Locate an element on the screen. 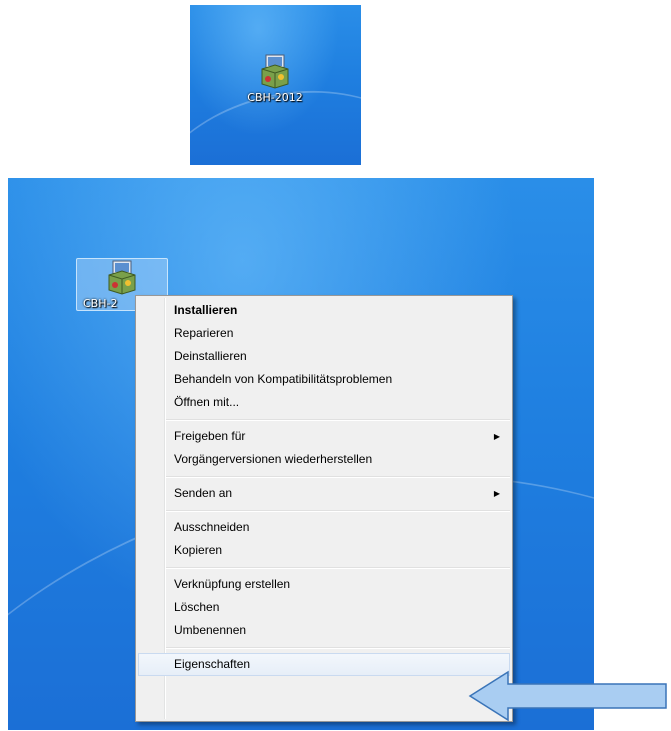 The image size is (671, 731). left-arrow-callout-icon is located at coordinates (567, 696).